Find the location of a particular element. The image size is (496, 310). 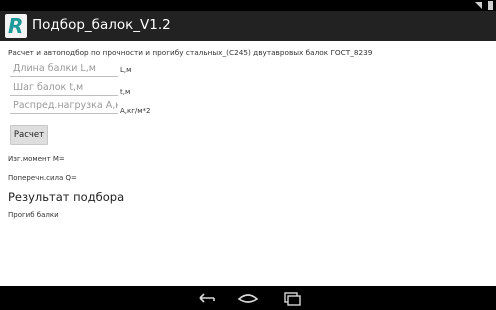

recent-apps-icon is located at coordinates (292, 298).